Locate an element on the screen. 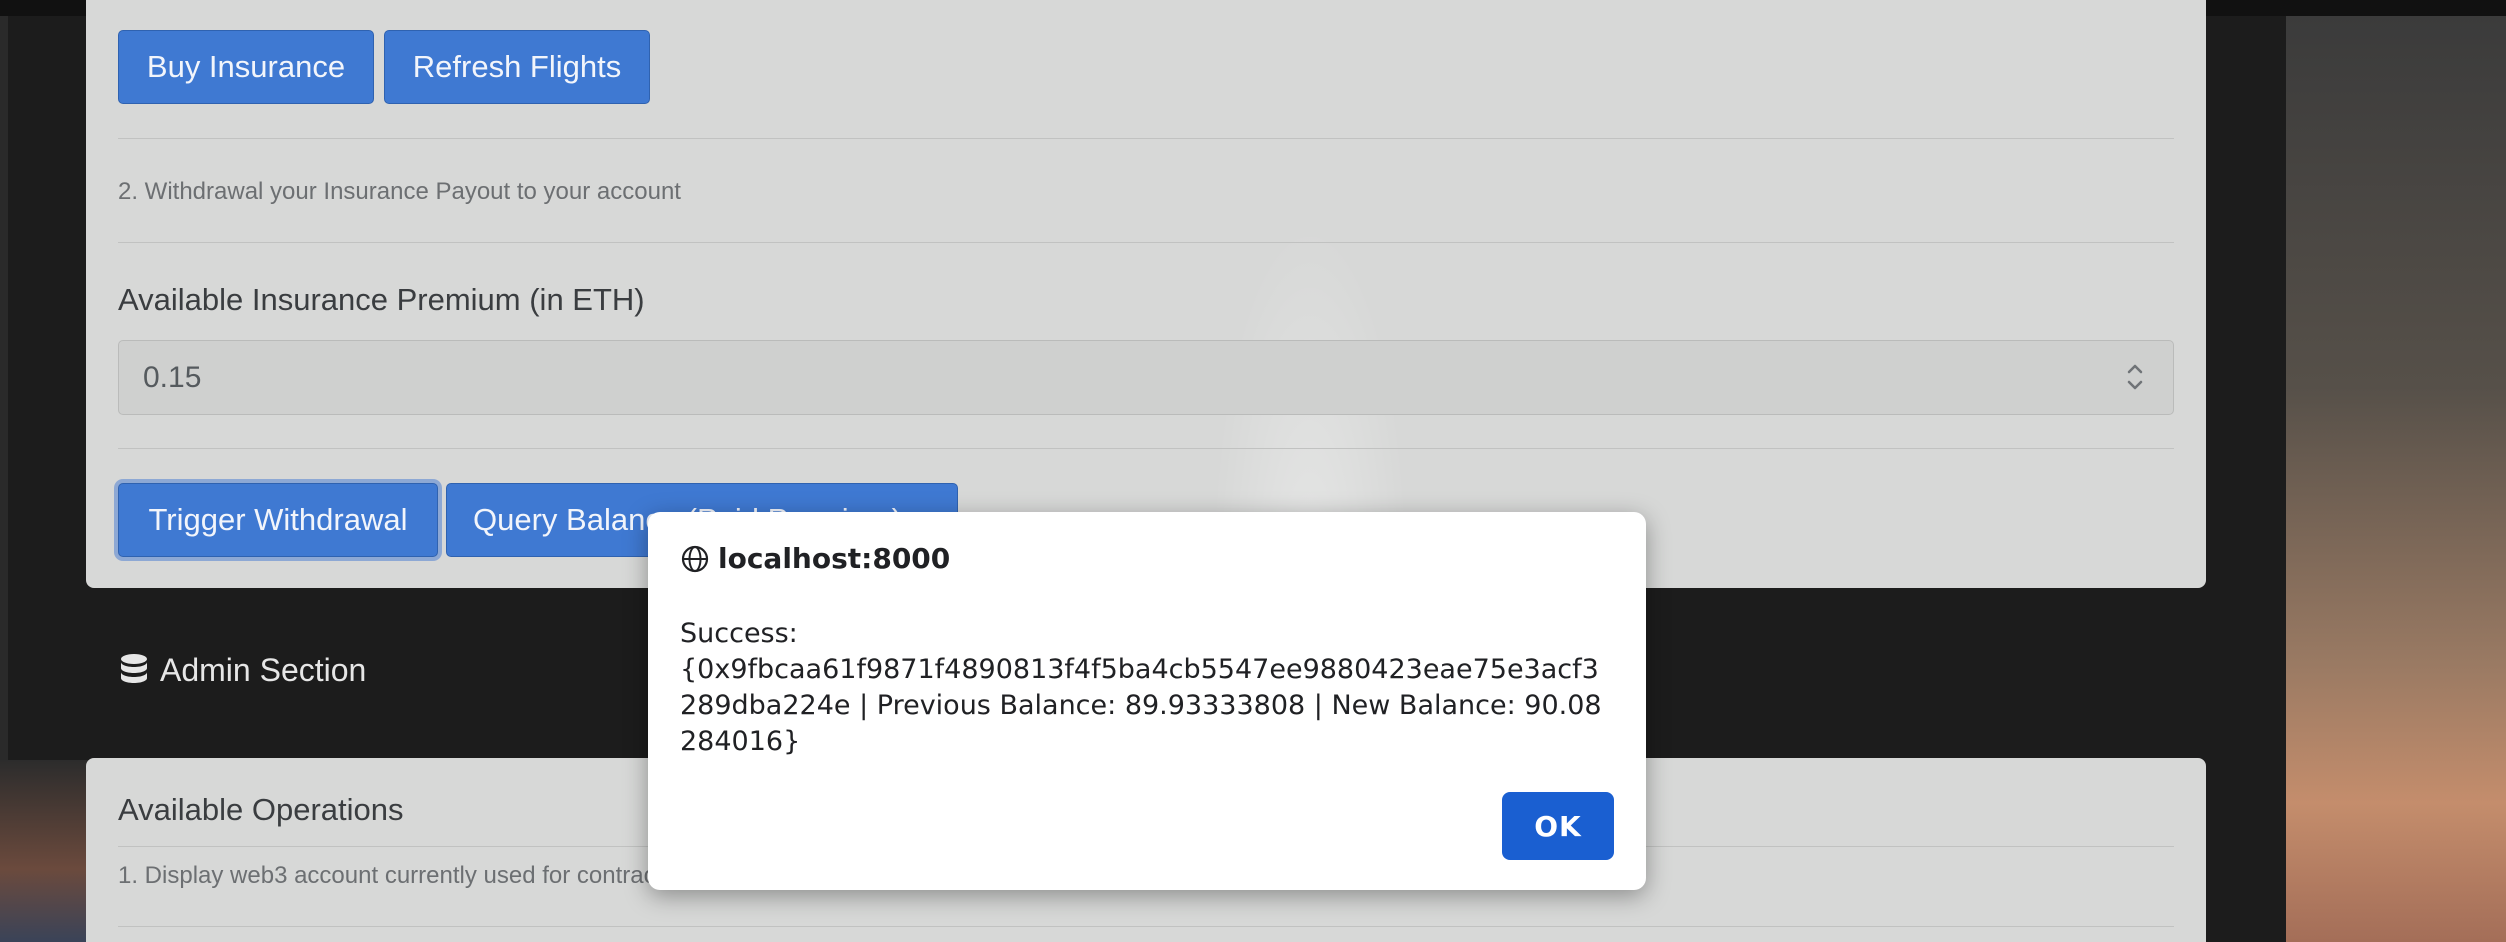 This screenshot has height=942, width=2506. buy-insurance-button: Buy Insurance is located at coordinates (246, 67).